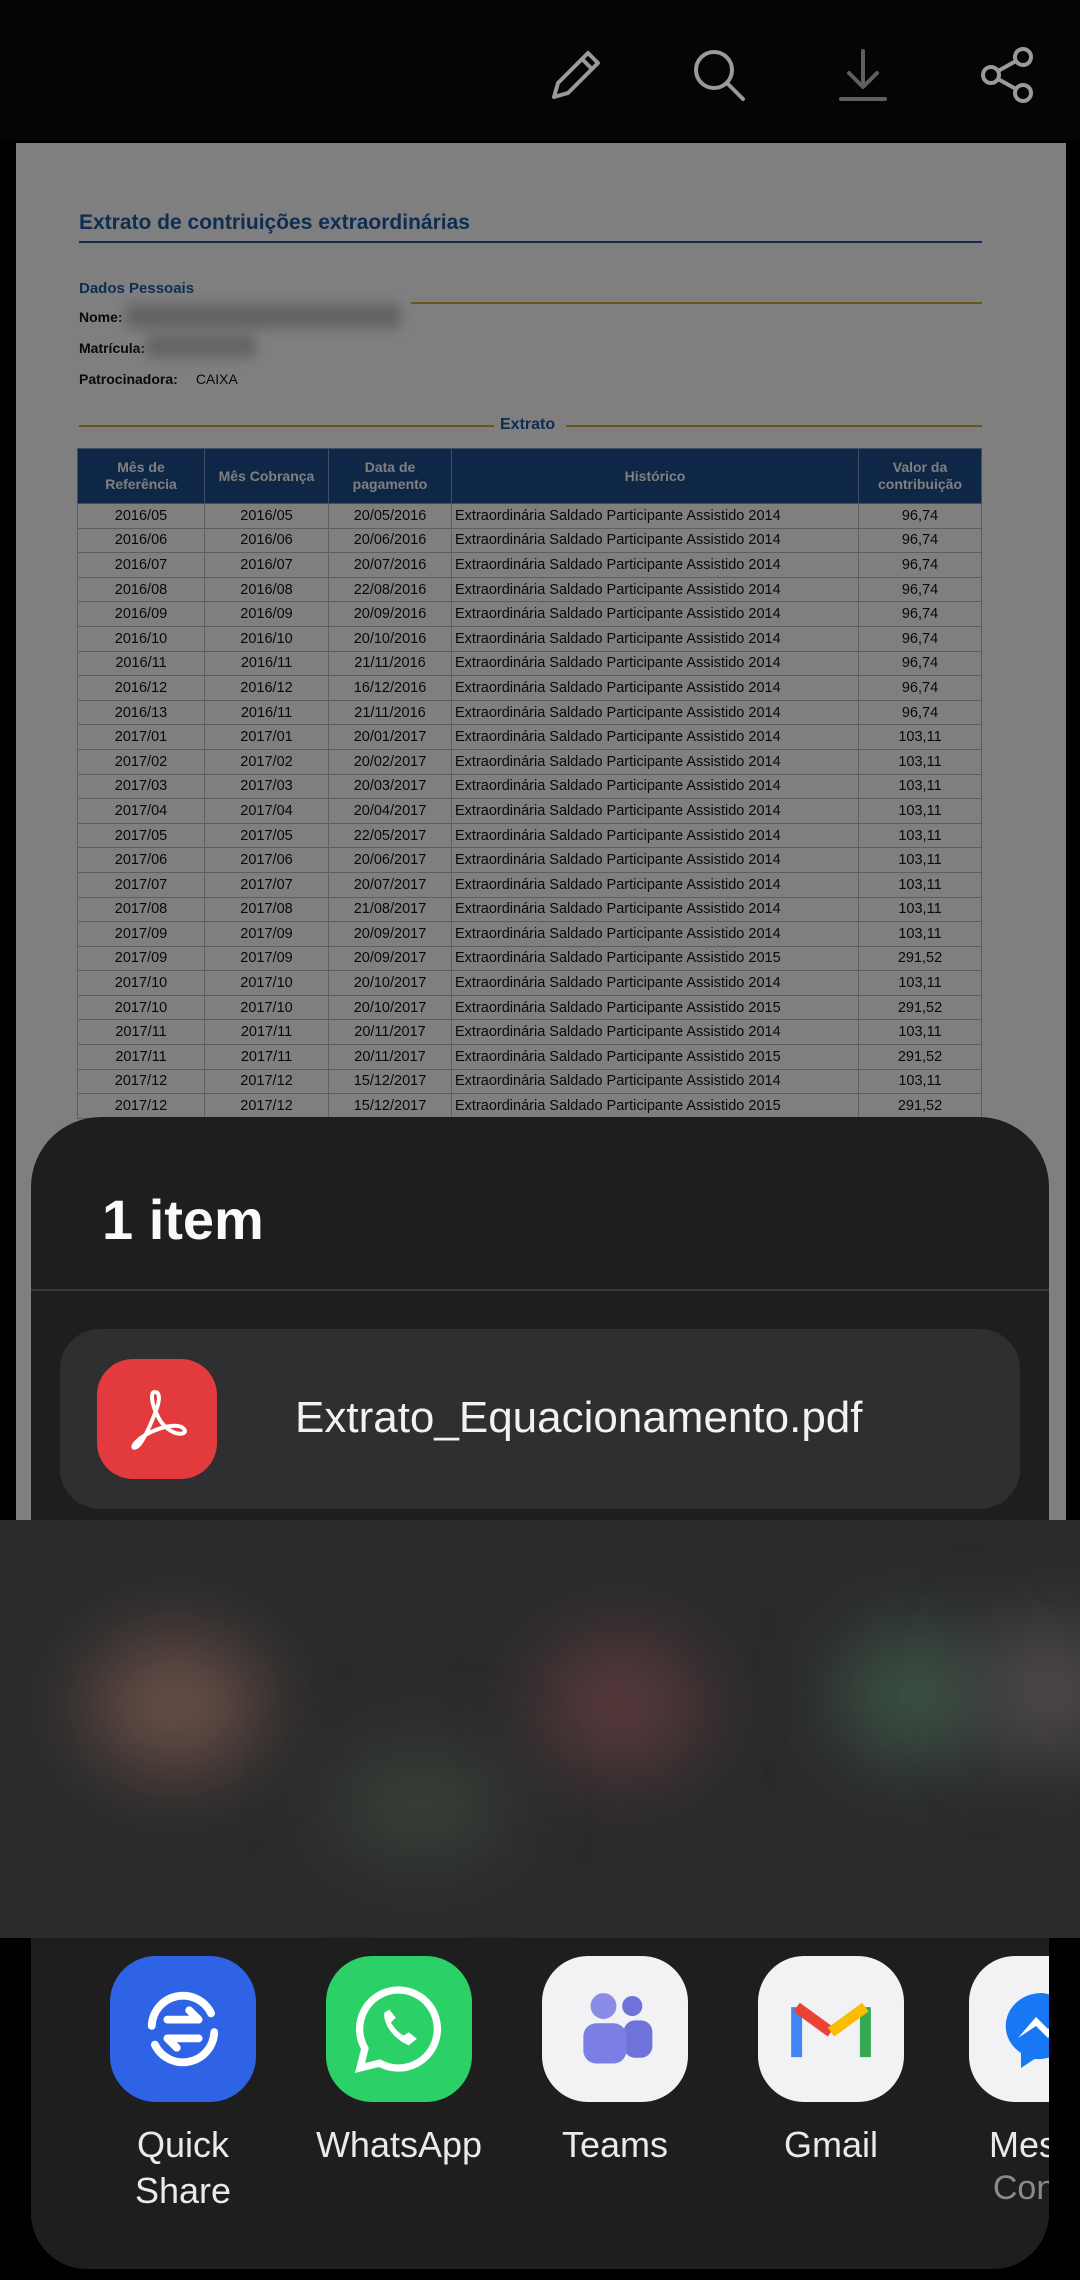  Describe the element at coordinates (183, 2167) in the screenshot. I see `app-label: Quick Share` at that location.